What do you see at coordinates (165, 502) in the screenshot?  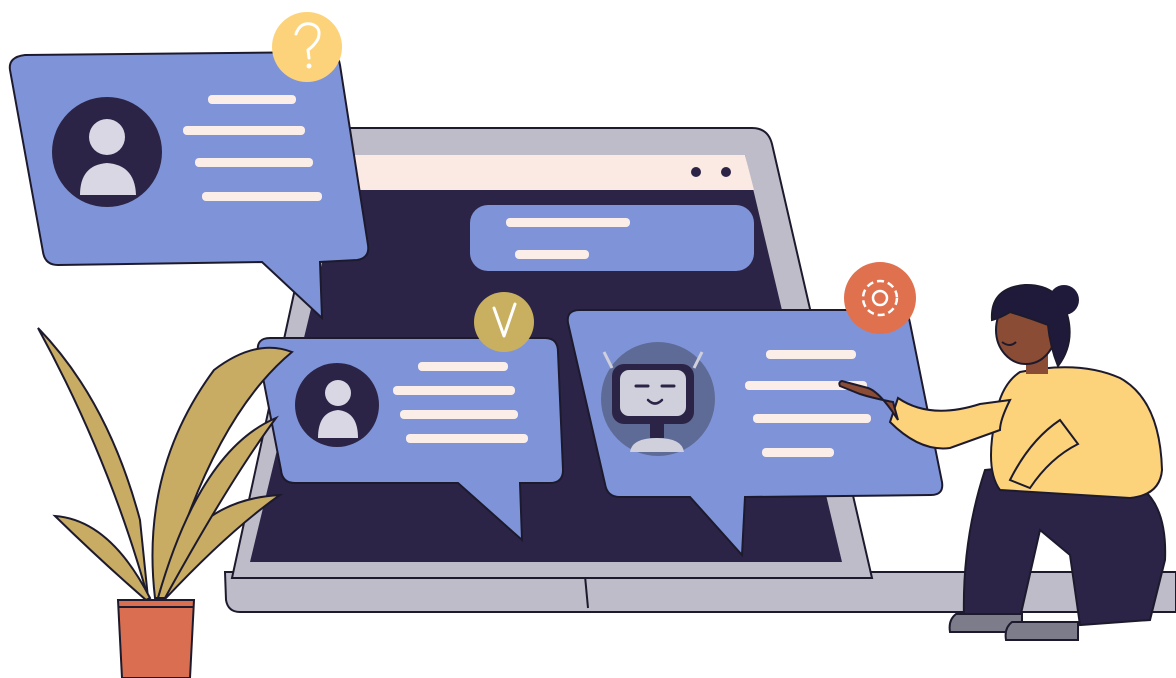 I see `potted-plant` at bounding box center [165, 502].